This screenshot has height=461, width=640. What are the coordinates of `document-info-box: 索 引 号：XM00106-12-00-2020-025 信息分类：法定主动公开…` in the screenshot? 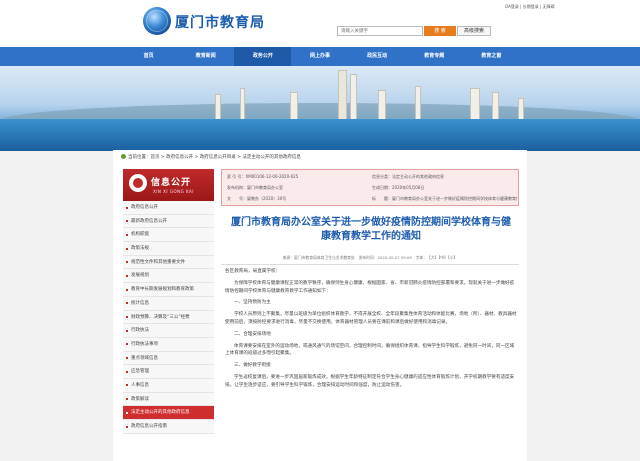 It's located at (370, 187).